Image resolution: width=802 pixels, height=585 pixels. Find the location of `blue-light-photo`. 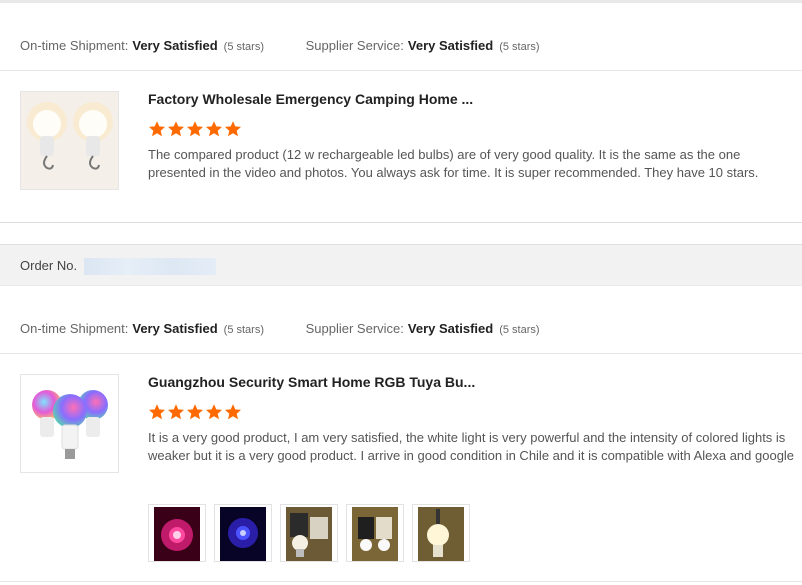

blue-light-photo is located at coordinates (243, 534).